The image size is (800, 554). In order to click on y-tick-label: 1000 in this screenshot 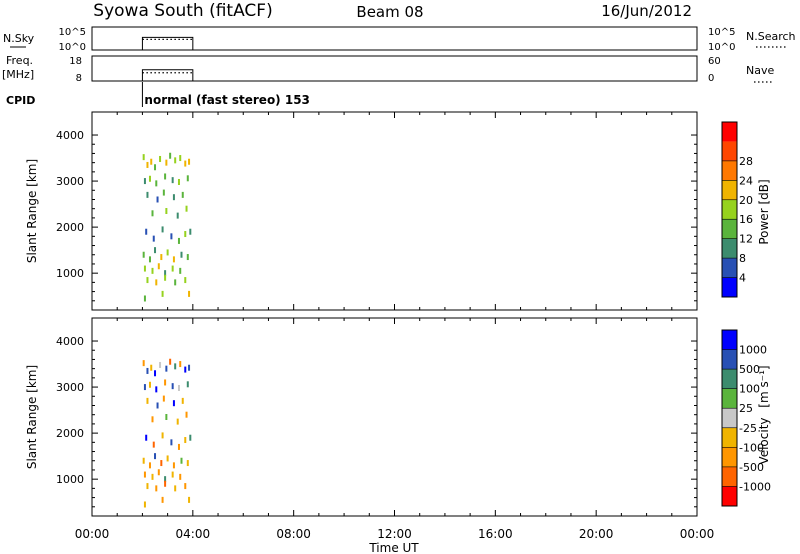, I will do `click(70, 479)`.